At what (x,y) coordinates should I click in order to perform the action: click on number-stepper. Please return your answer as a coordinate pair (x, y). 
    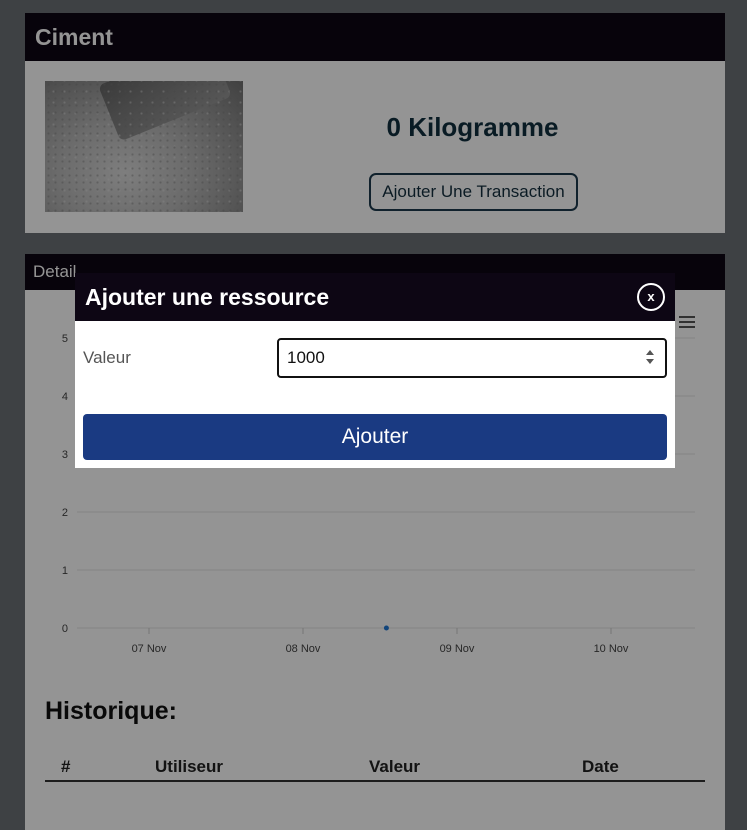
    Looking at the image, I should click on (650, 358).